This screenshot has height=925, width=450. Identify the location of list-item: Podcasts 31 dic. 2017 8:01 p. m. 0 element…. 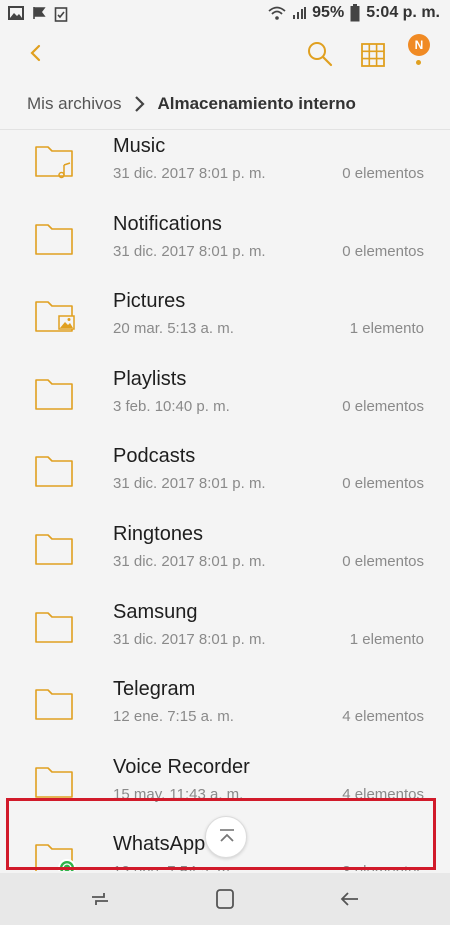
(225, 471).